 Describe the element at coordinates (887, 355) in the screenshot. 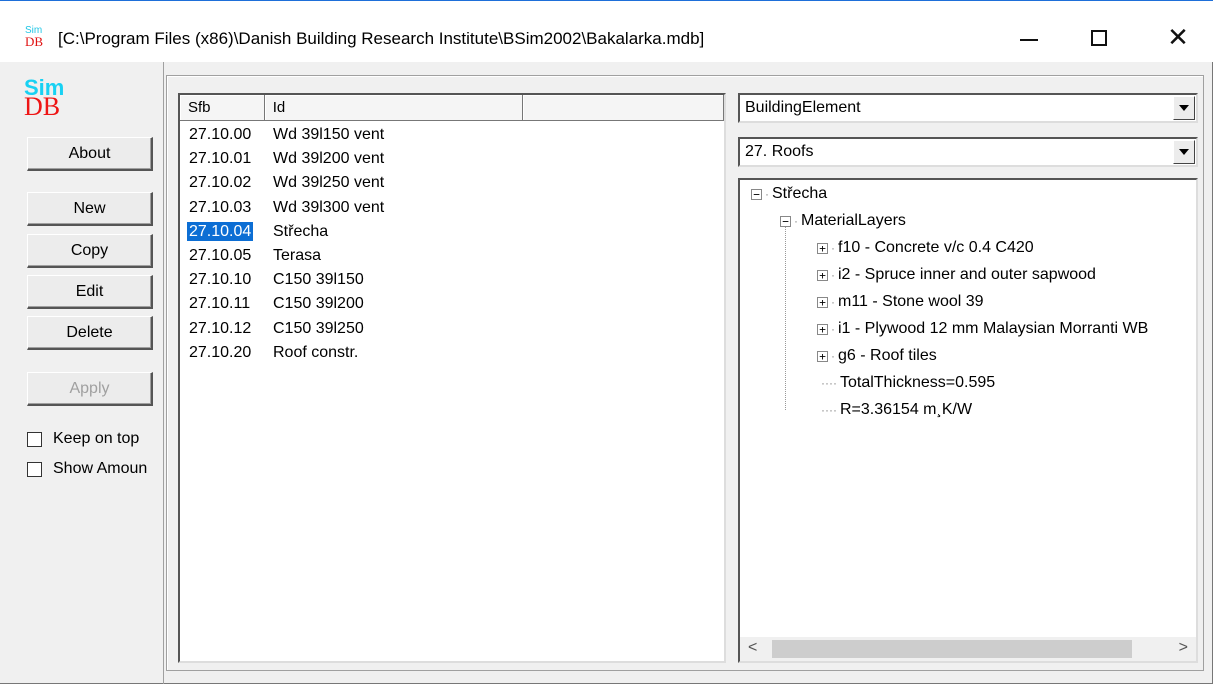

I see `tree-node-label: g6 - Roof tiles` at that location.